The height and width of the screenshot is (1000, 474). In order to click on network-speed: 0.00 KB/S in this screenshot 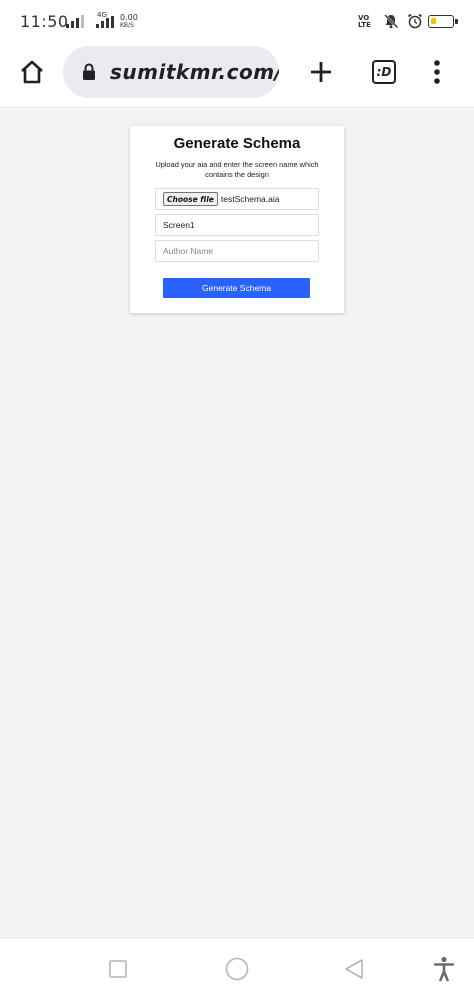, I will do `click(129, 21)`.